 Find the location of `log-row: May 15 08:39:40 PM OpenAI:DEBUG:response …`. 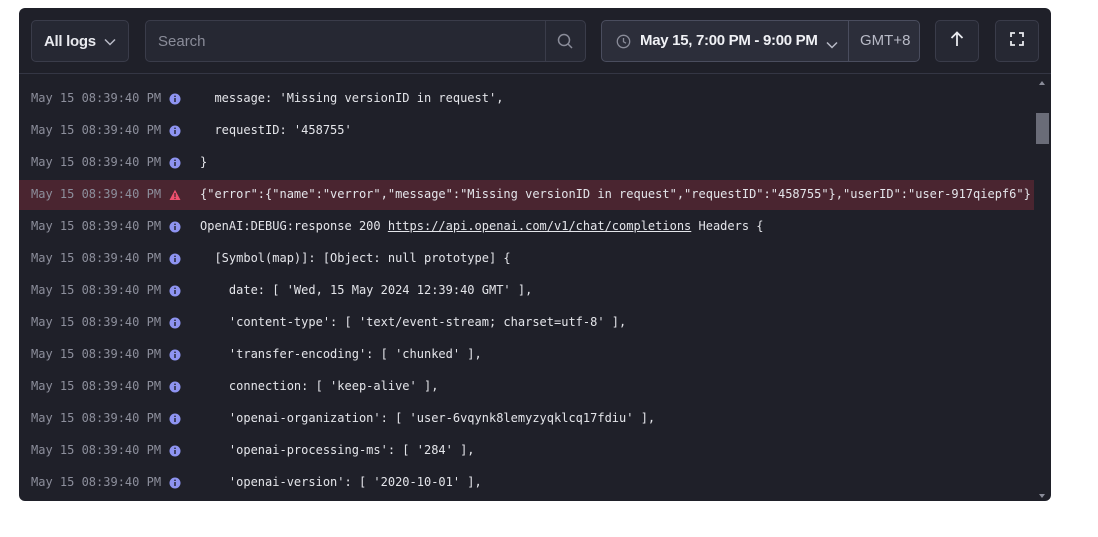

log-row: May 15 08:39:40 PM OpenAI:DEBUG:response … is located at coordinates (526, 227).